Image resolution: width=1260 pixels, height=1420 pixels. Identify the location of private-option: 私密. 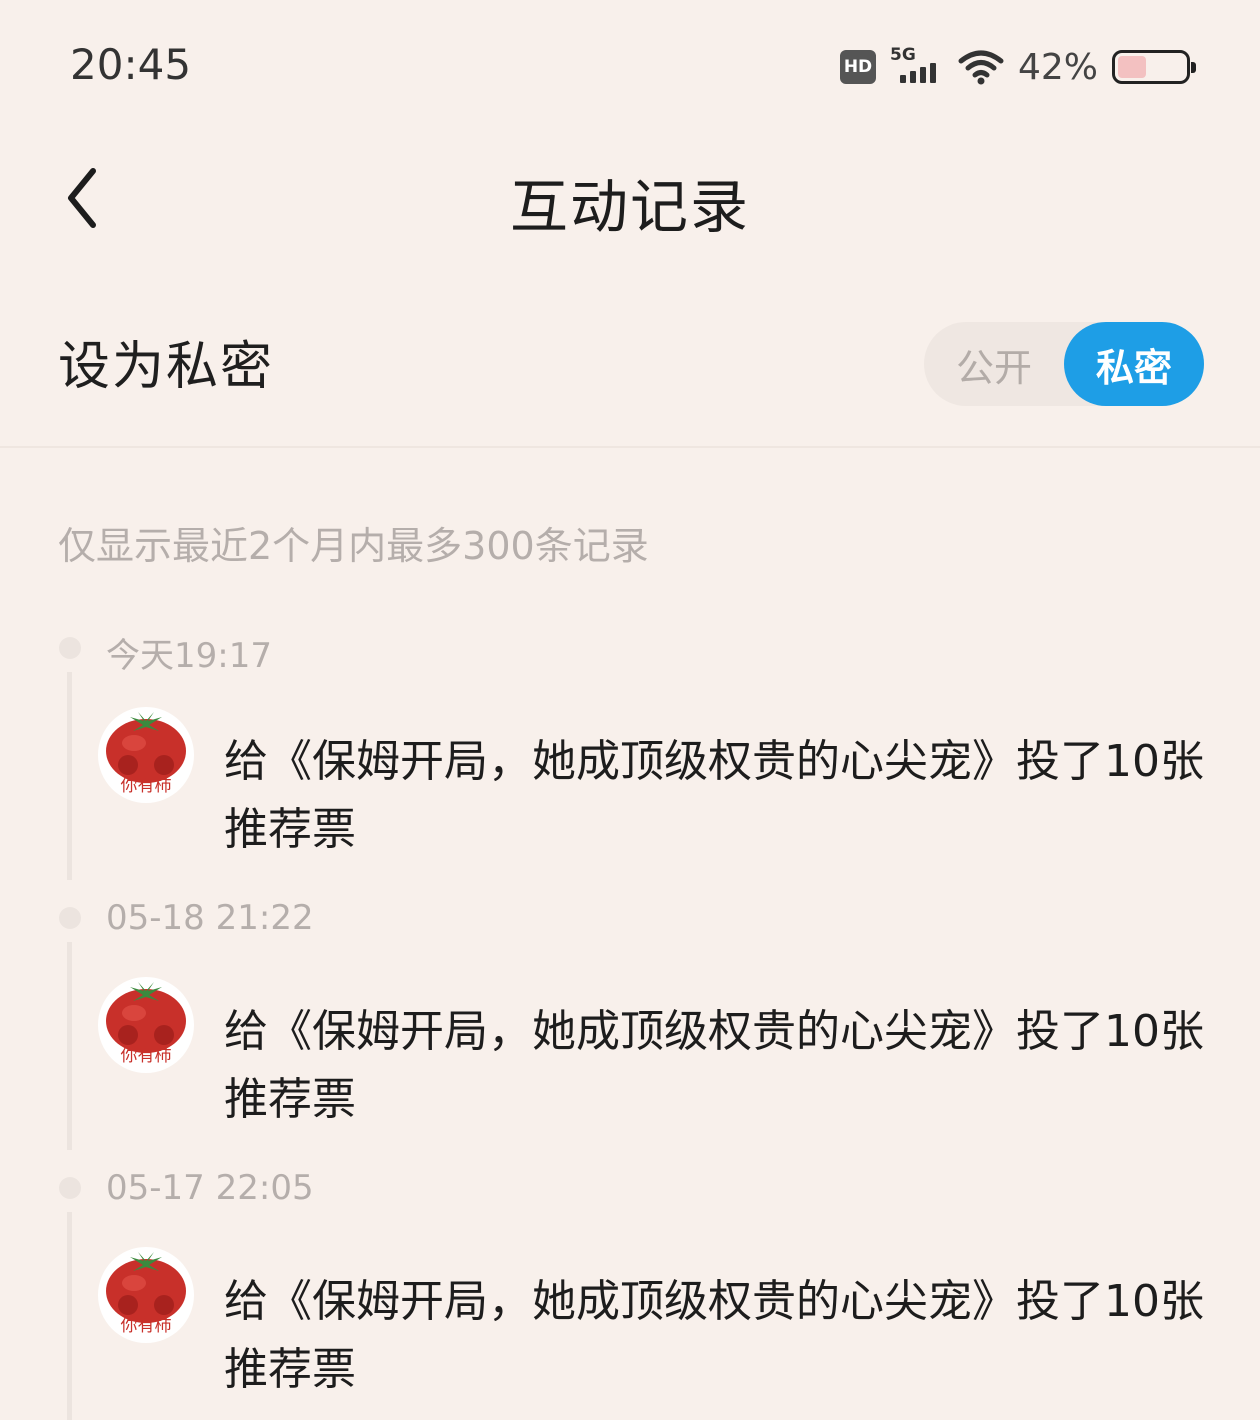
(1134, 364).